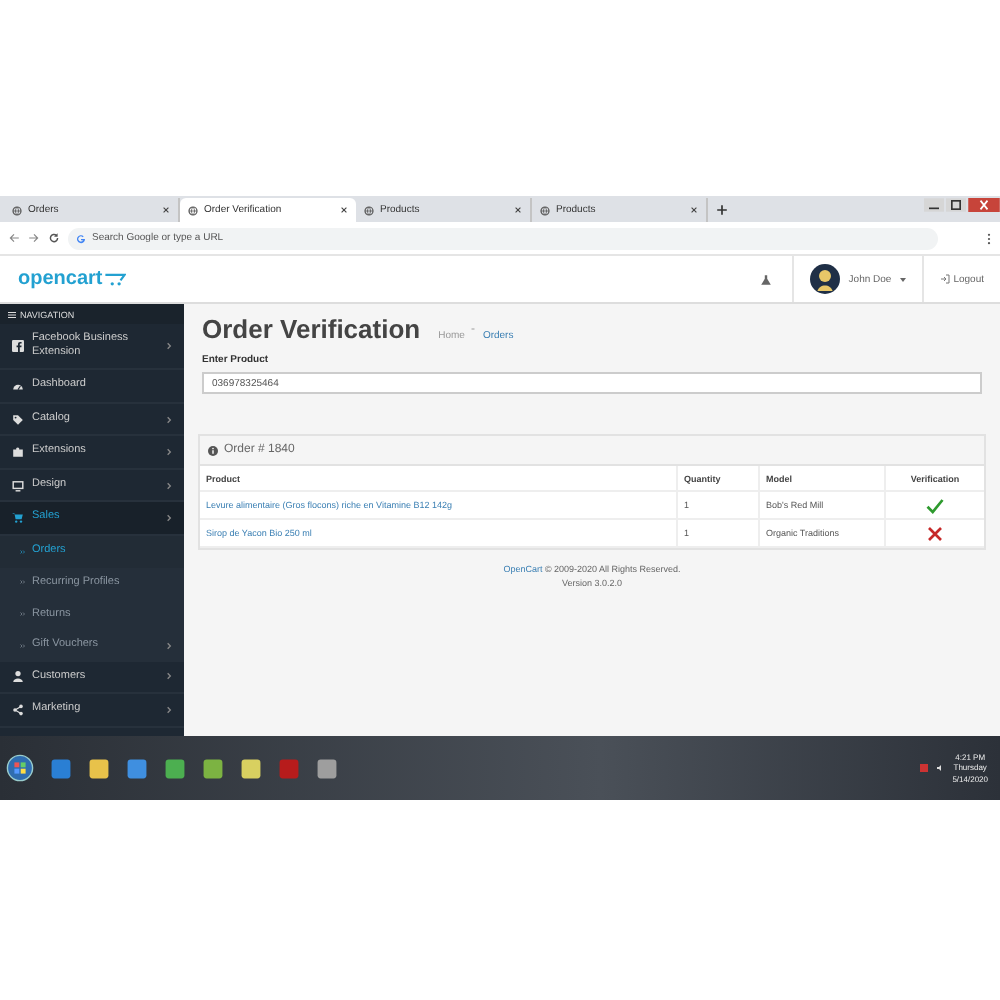  I want to click on minimize-icon, so click(934, 205).